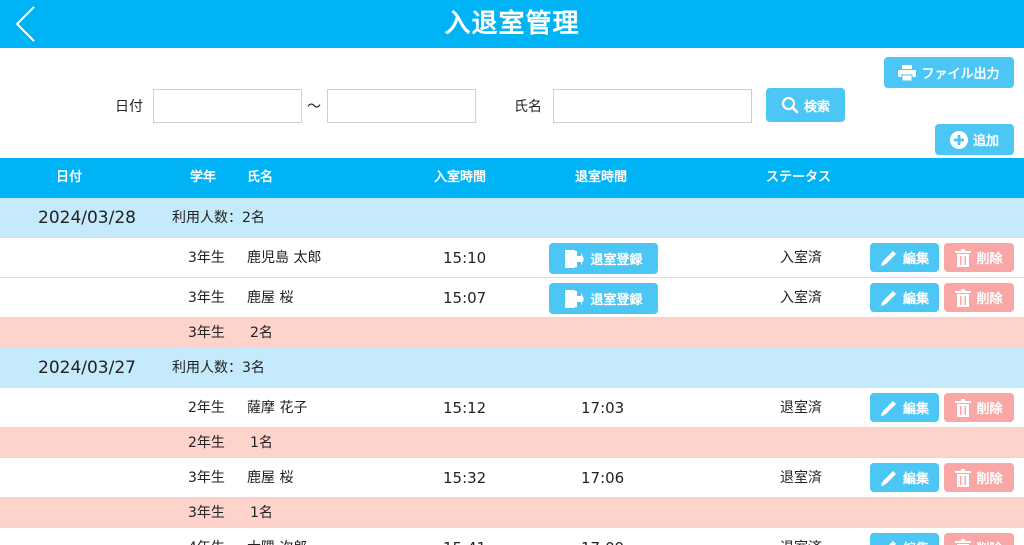 The height and width of the screenshot is (545, 1024). I want to click on date-to-input, so click(401, 106).